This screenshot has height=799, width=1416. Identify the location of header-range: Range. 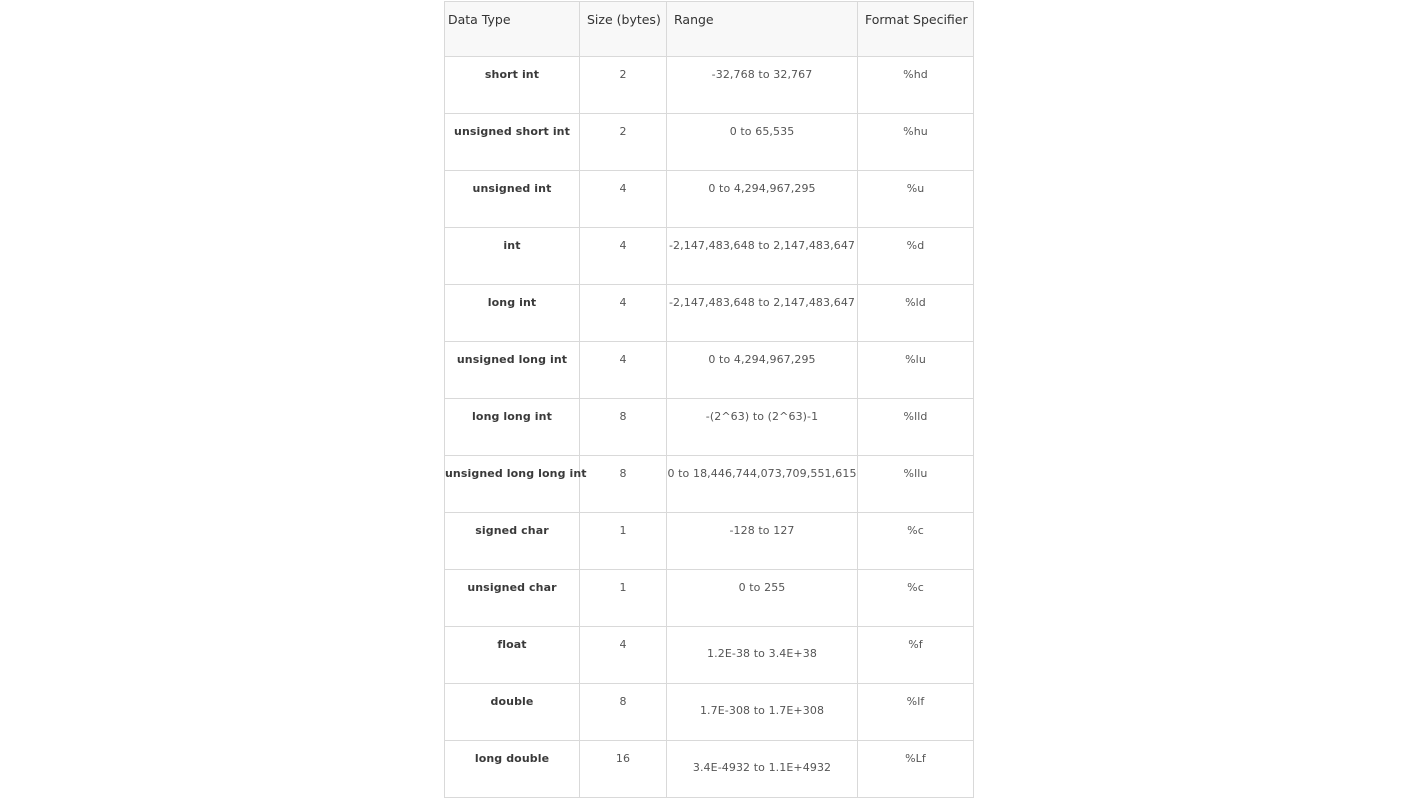
(762, 29).